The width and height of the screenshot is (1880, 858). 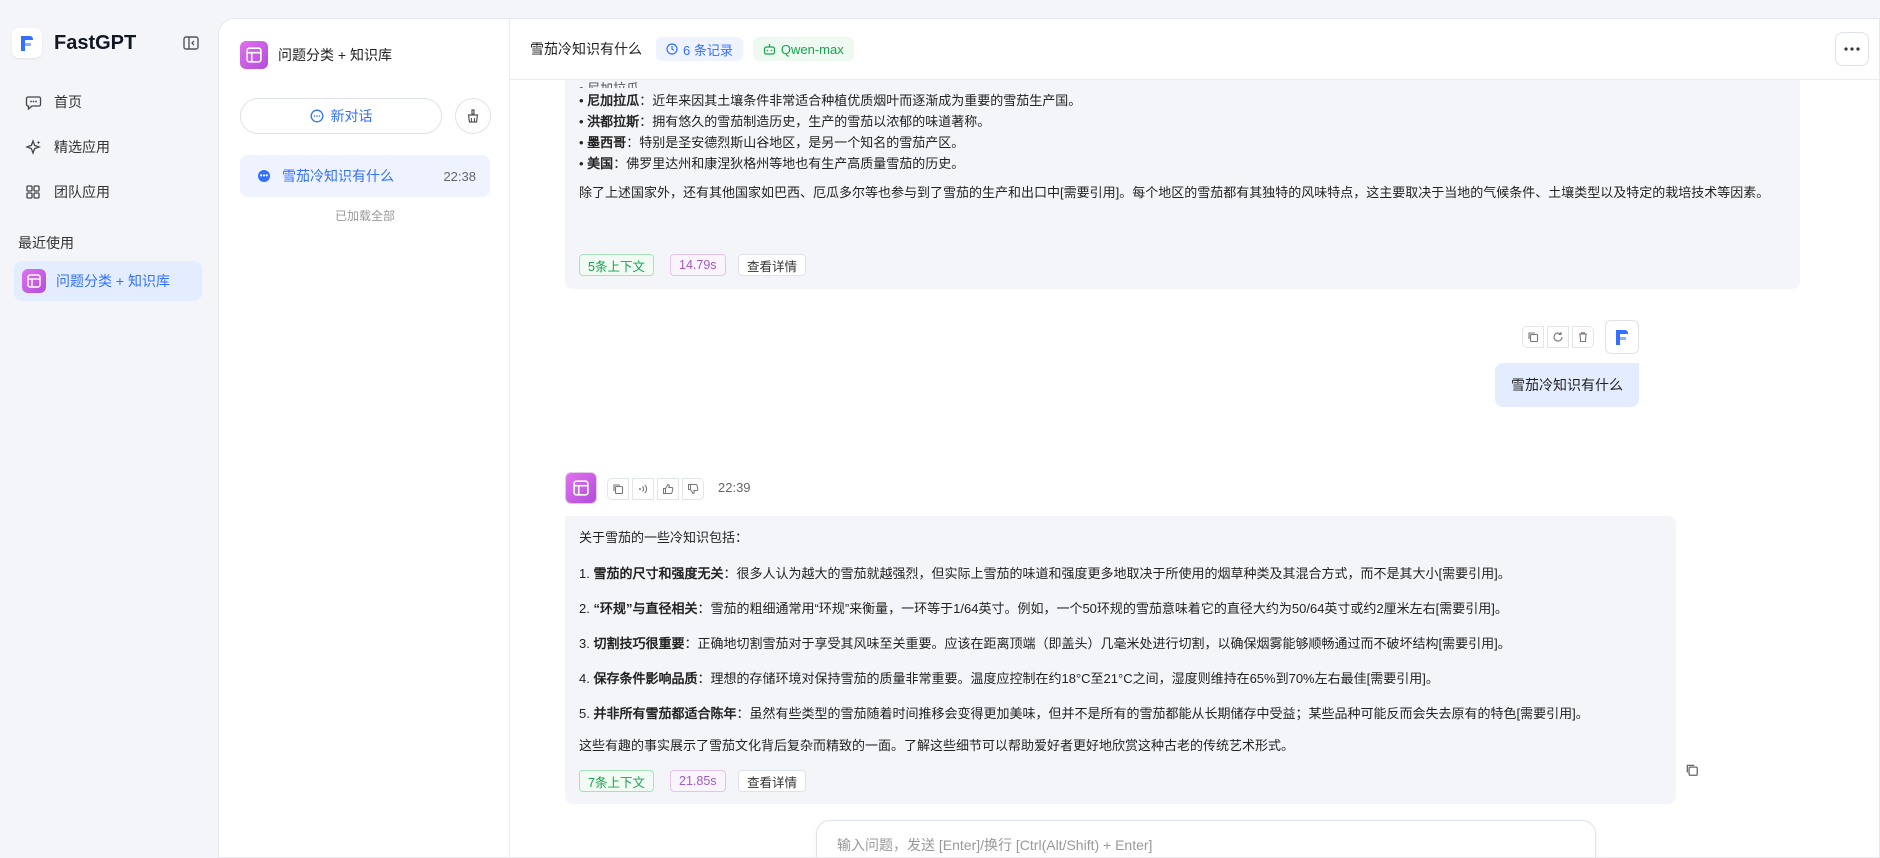 I want to click on nav-item-featured-apps: 精选应用, so click(x=108, y=147).